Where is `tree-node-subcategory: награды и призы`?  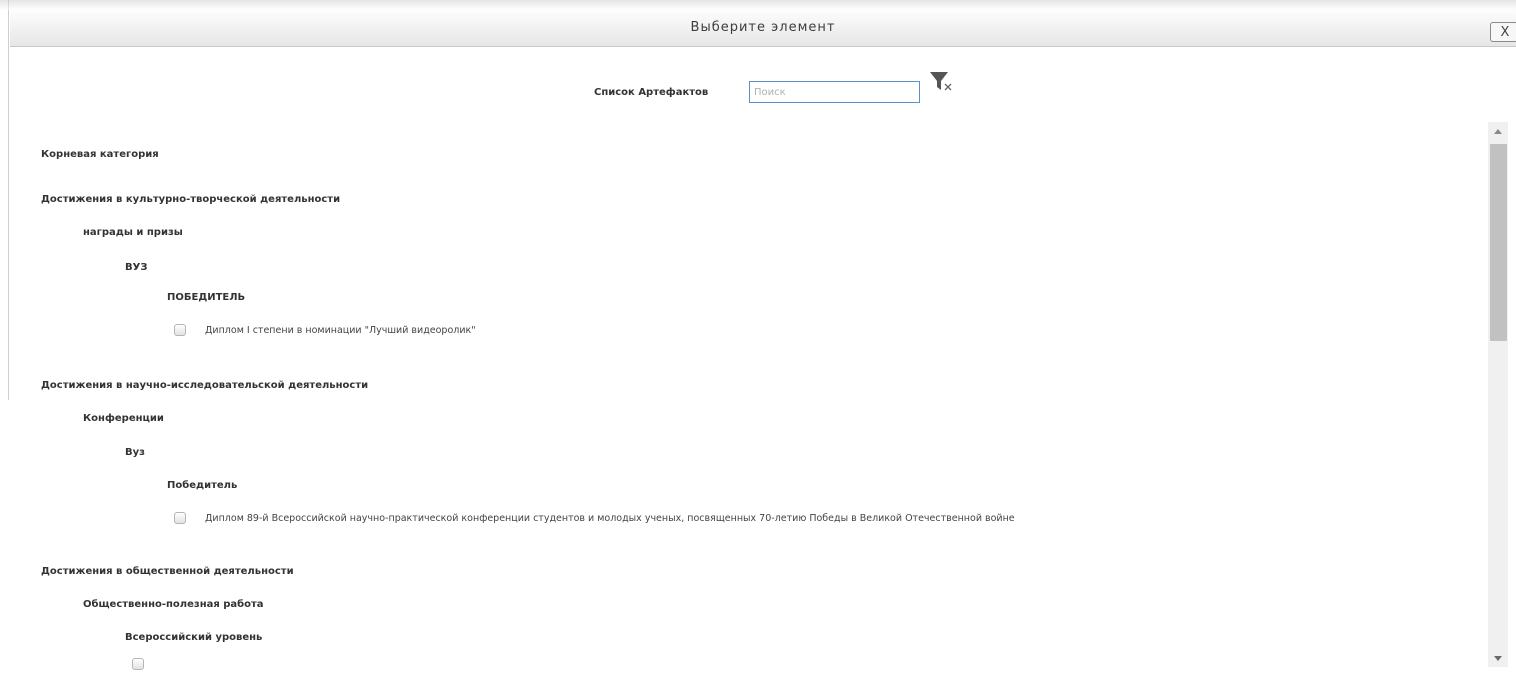 tree-node-subcategory: награды и призы is located at coordinates (133, 232).